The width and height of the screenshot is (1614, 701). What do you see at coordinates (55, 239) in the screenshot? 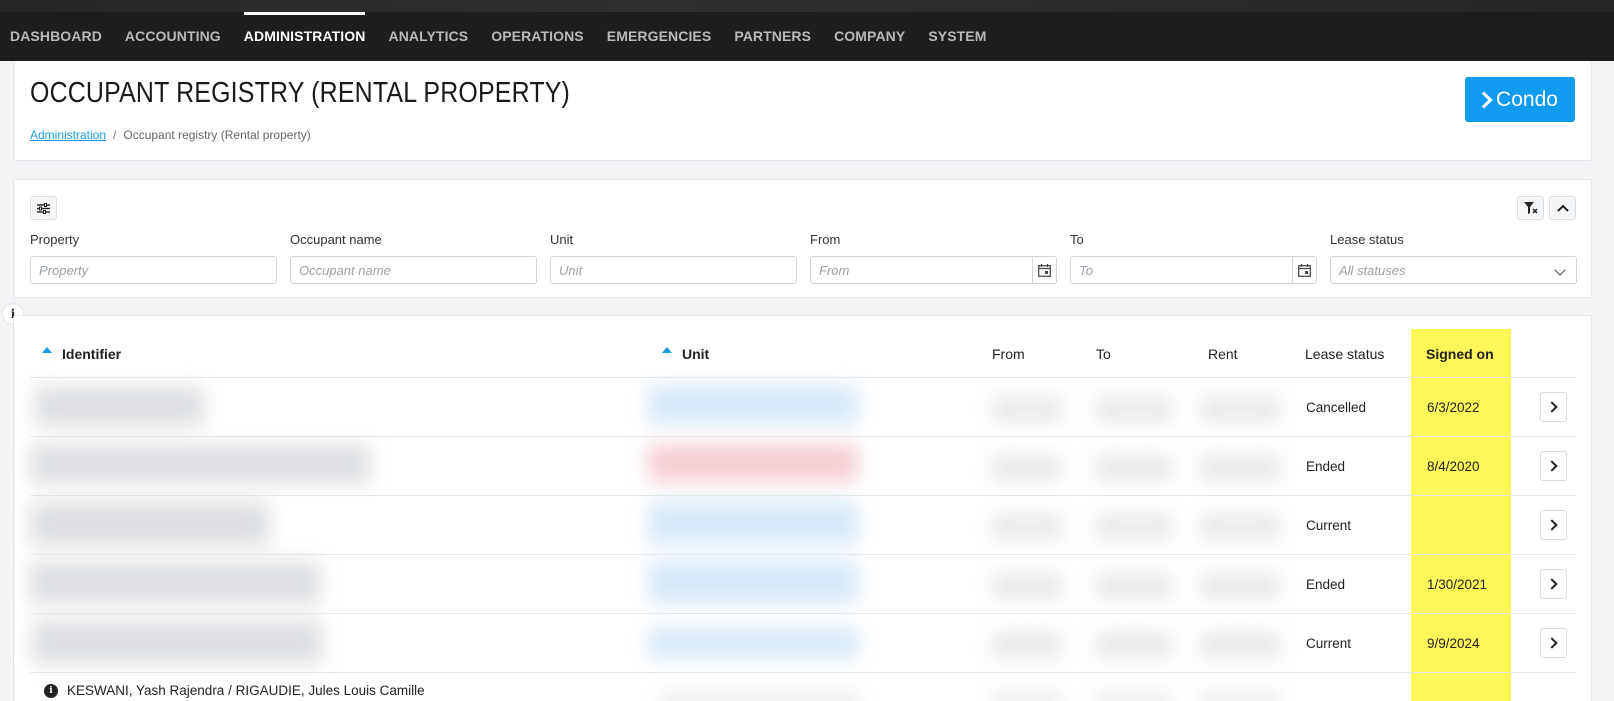
I see `property-label: Property` at bounding box center [55, 239].